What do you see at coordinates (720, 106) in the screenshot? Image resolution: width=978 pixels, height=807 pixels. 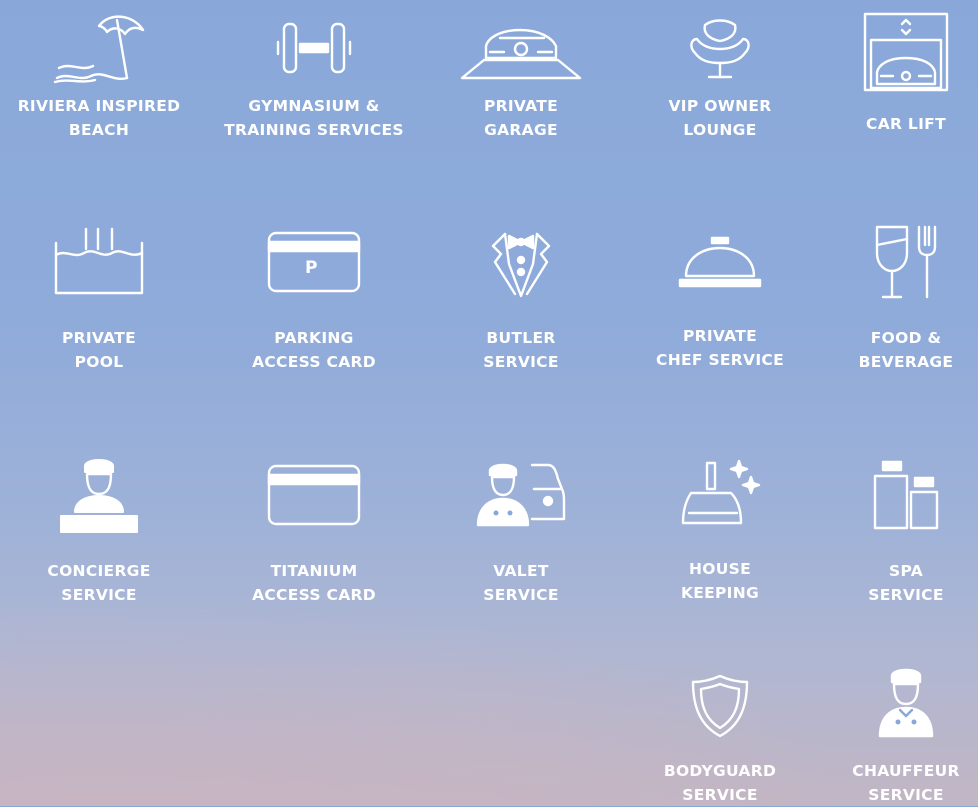 I see `label-line-1: VIP OWNER` at bounding box center [720, 106].